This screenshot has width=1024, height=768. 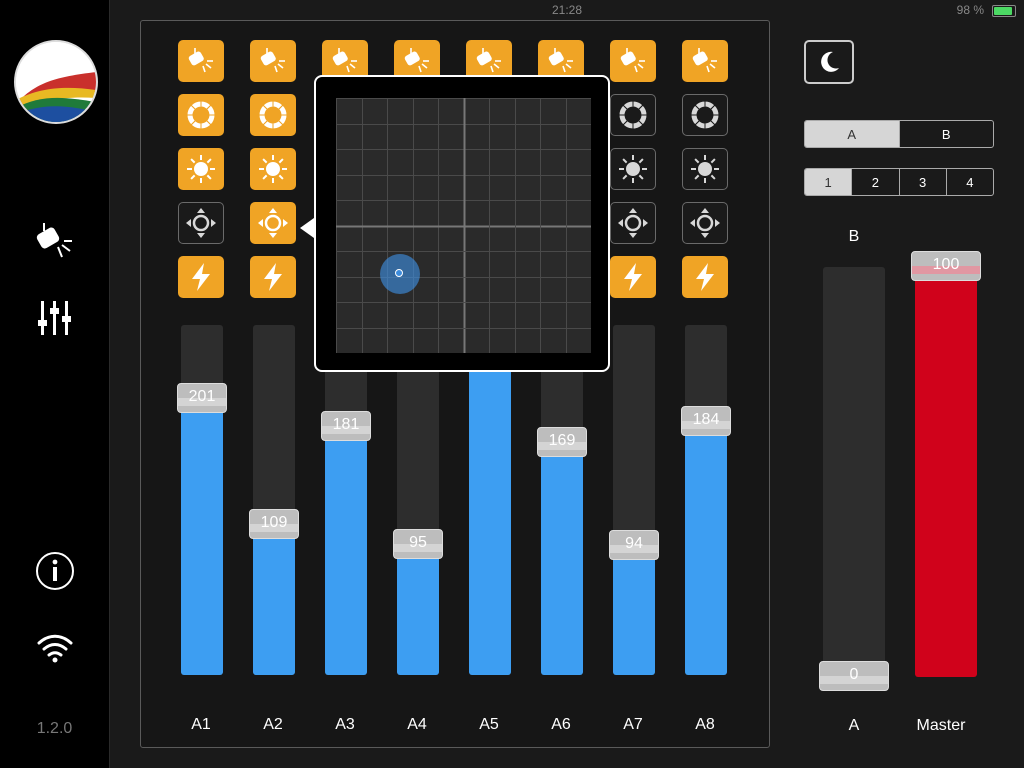 I want to click on ch8-strobe-button, so click(x=705, y=277).